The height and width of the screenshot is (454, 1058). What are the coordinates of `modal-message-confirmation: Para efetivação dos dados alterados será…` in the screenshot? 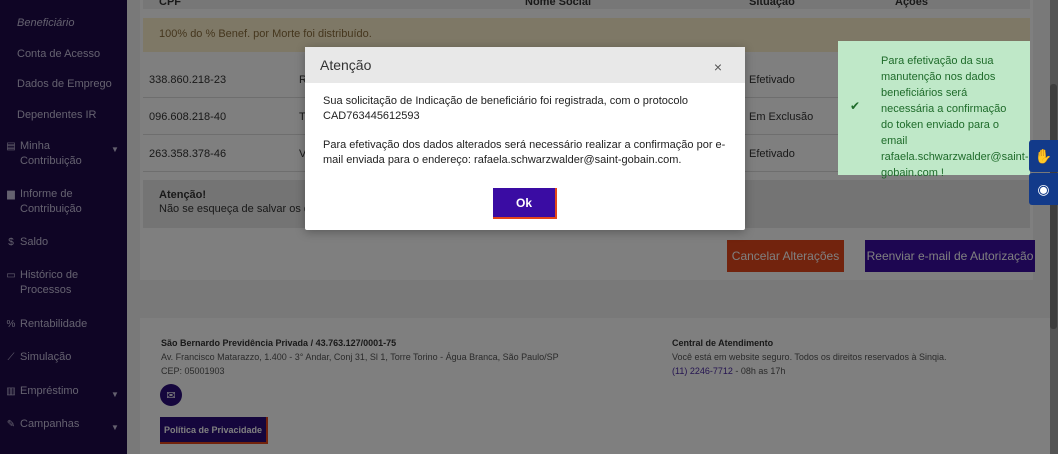 It's located at (524, 152).